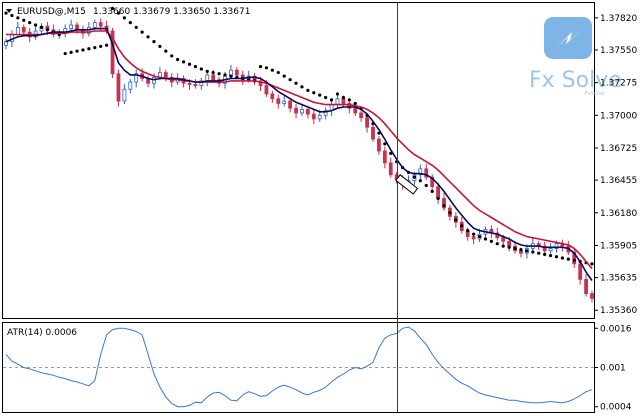 The image size is (640, 420). Describe the element at coordinates (618, 19) in the screenshot. I see `price-tick-label: 1.37820` at that location.